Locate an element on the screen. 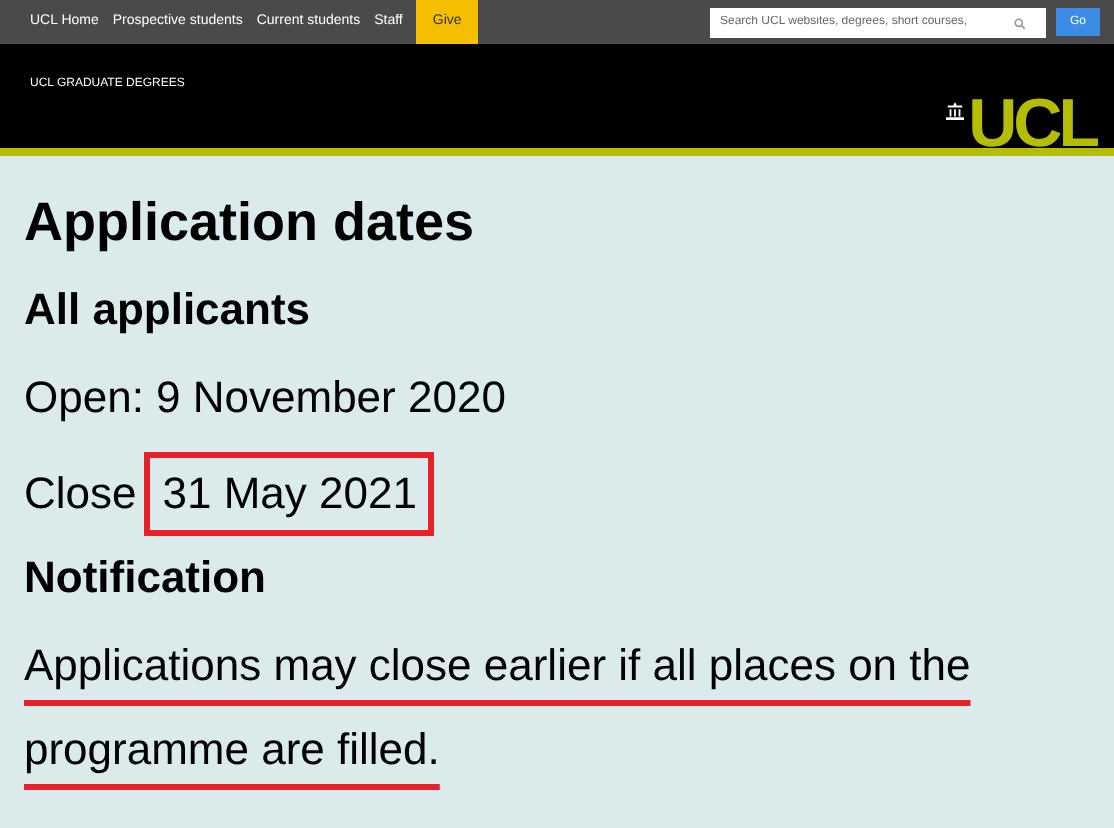  open-date: Open: 9 November 2020 is located at coordinates (265, 398).